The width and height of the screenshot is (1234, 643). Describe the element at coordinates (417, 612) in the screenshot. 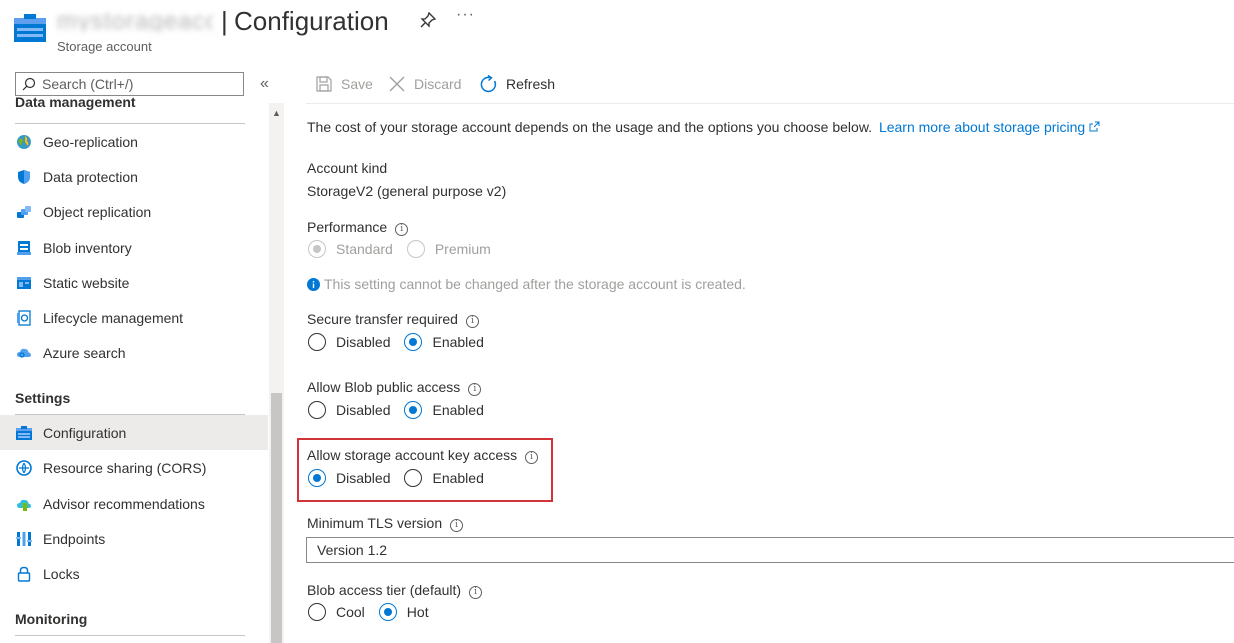

I see `tier-hot-label: Hot` at that location.